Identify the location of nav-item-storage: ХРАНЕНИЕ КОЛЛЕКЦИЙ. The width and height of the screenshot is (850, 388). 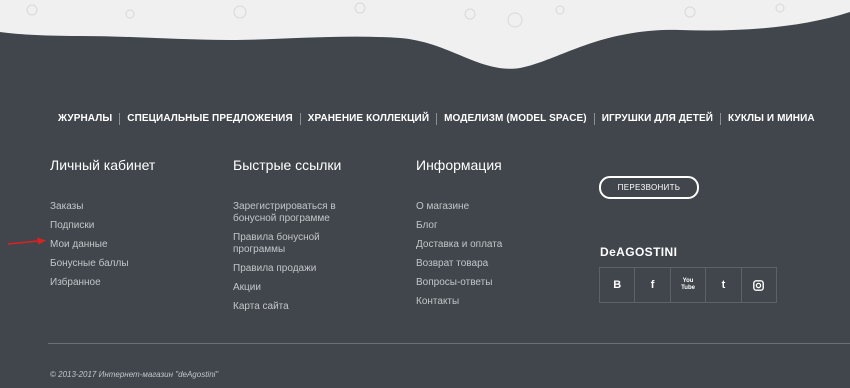
(367, 119).